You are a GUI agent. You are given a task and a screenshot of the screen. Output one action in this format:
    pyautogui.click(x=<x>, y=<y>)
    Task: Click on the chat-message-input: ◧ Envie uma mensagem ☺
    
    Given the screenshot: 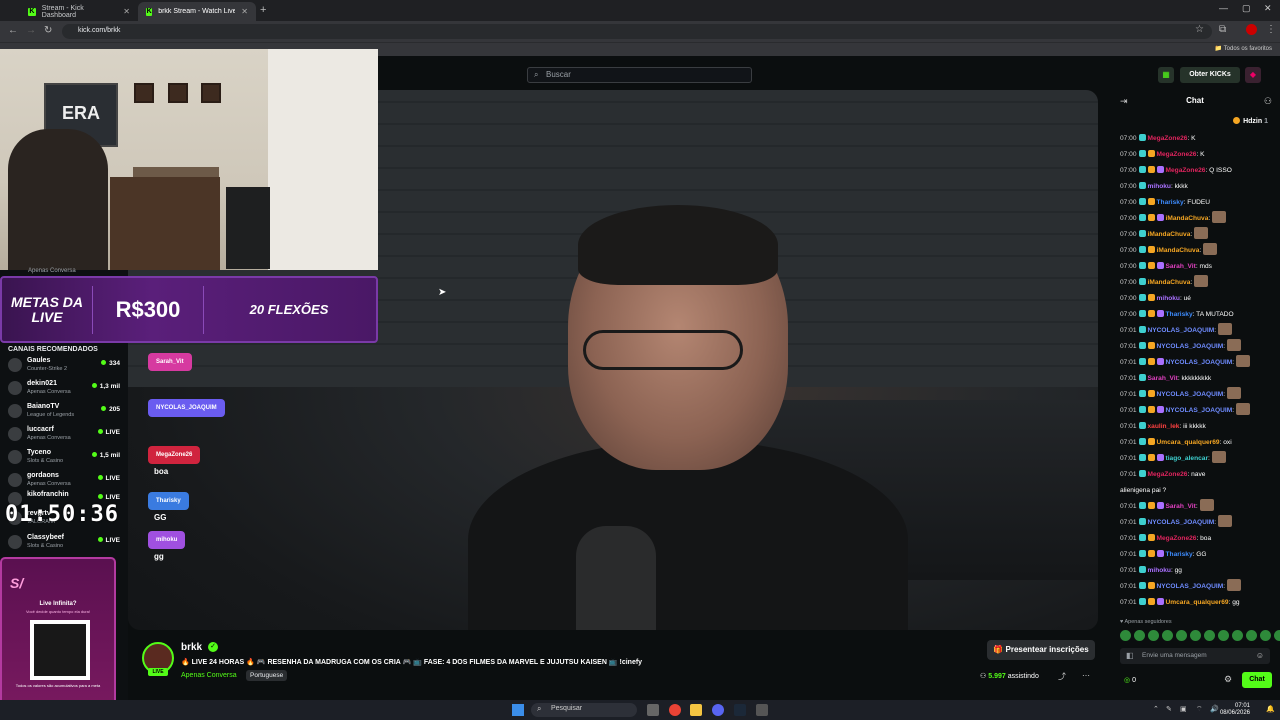 What is the action you would take?
    pyautogui.click(x=1195, y=656)
    